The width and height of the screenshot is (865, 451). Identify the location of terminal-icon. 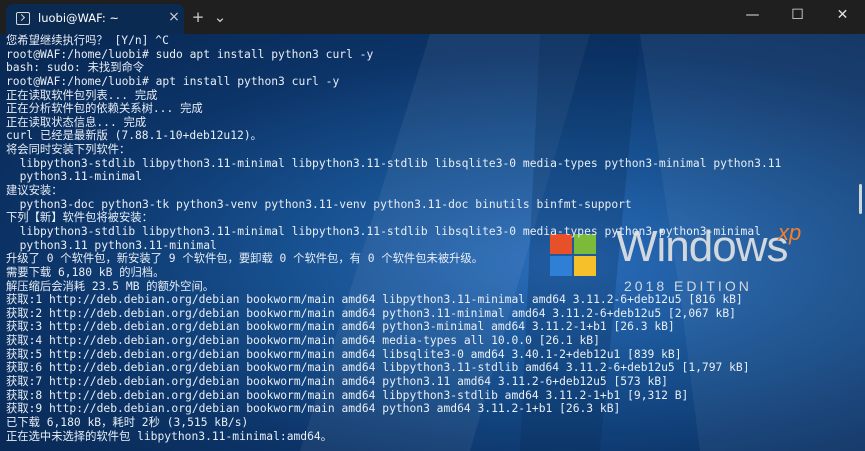
(23, 18).